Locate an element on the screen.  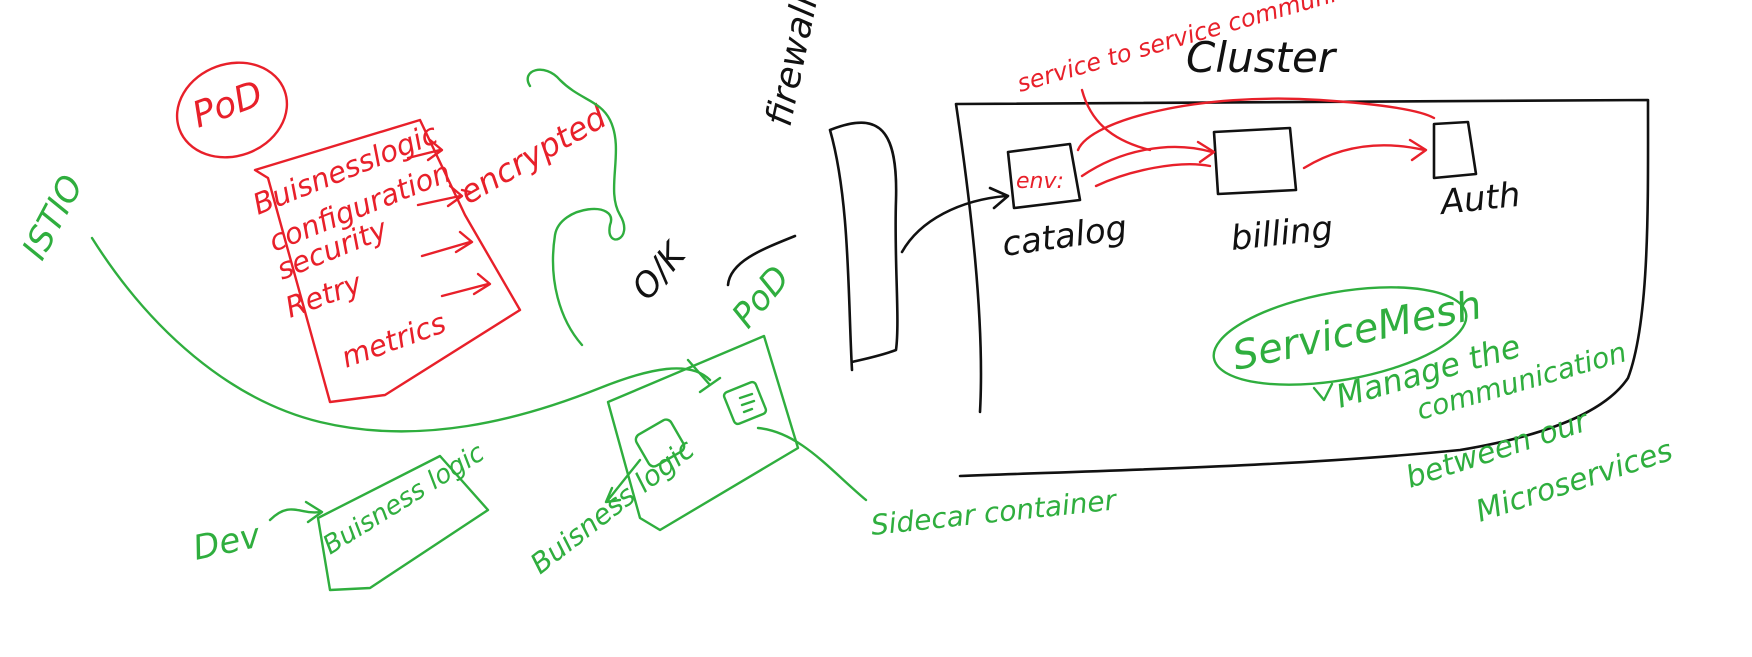
ok-label: O/K is located at coordinates (659, 271).